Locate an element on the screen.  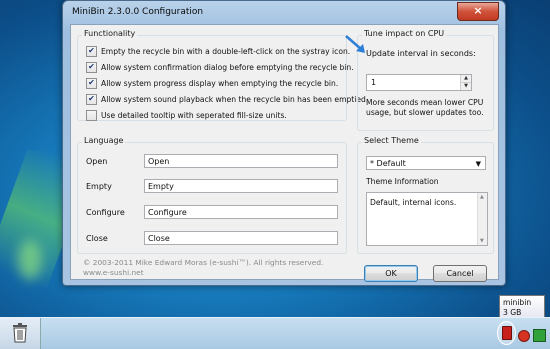
checkbox-progress-display: ✔ is located at coordinates (91, 83).